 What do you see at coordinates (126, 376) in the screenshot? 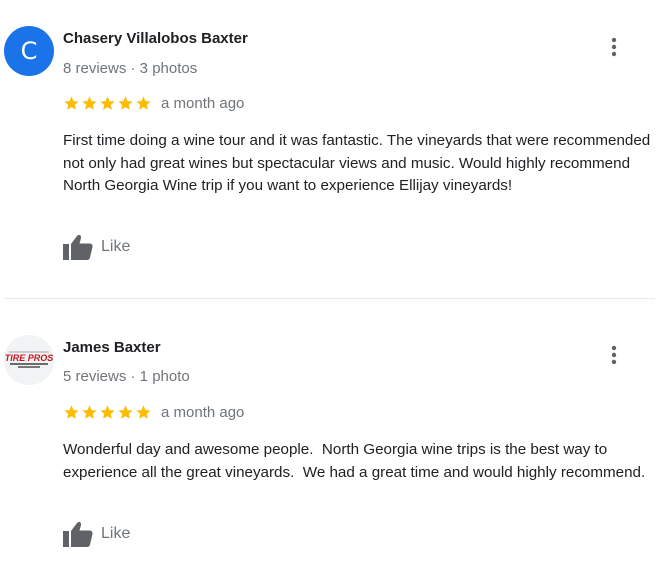
I see `reviewer-meta: 5 reviews · 1 photo` at bounding box center [126, 376].